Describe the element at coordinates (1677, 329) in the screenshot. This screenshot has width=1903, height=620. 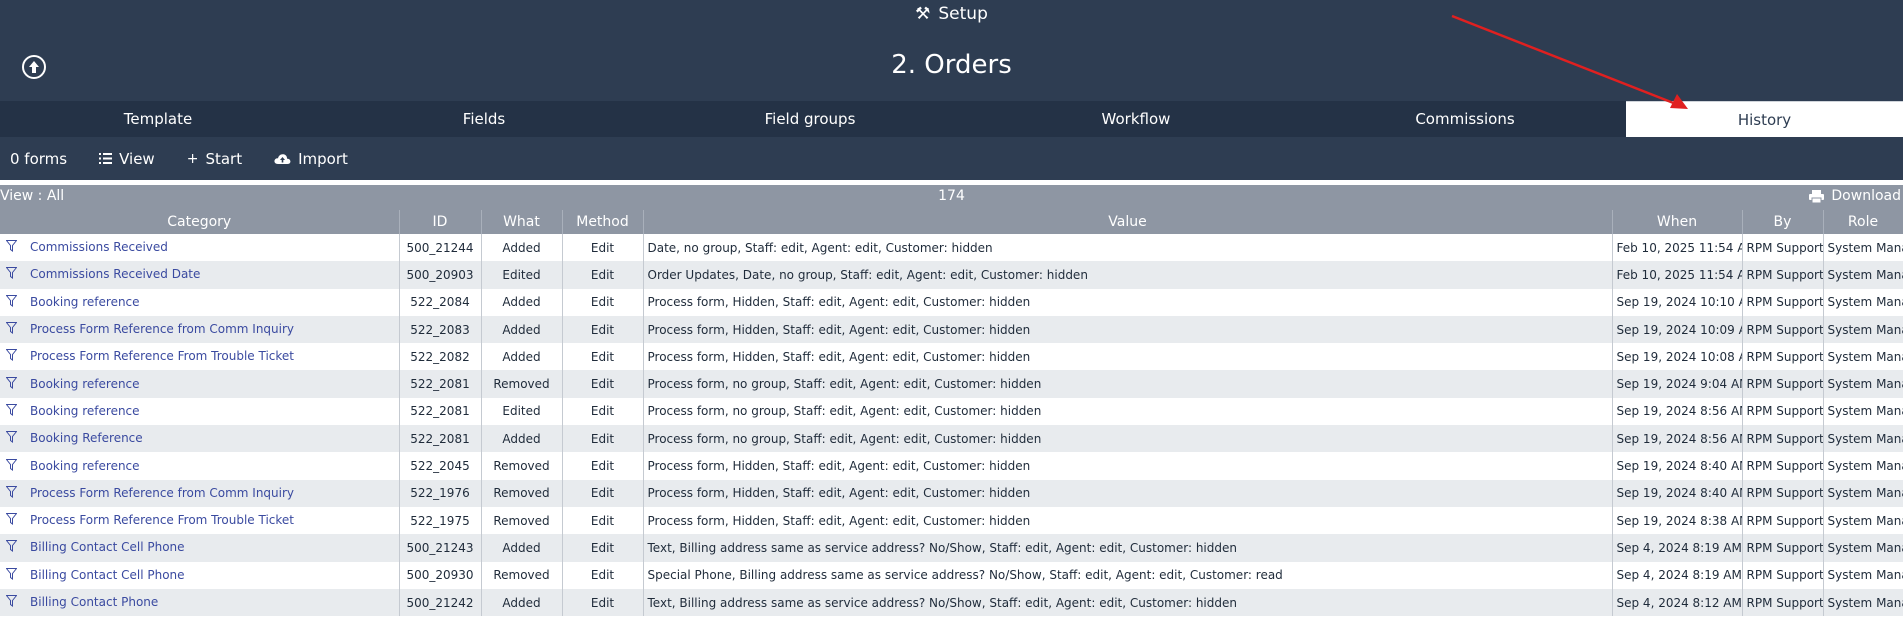
I see `cell-when: Sep 19, 2024 10:09 AM` at that location.